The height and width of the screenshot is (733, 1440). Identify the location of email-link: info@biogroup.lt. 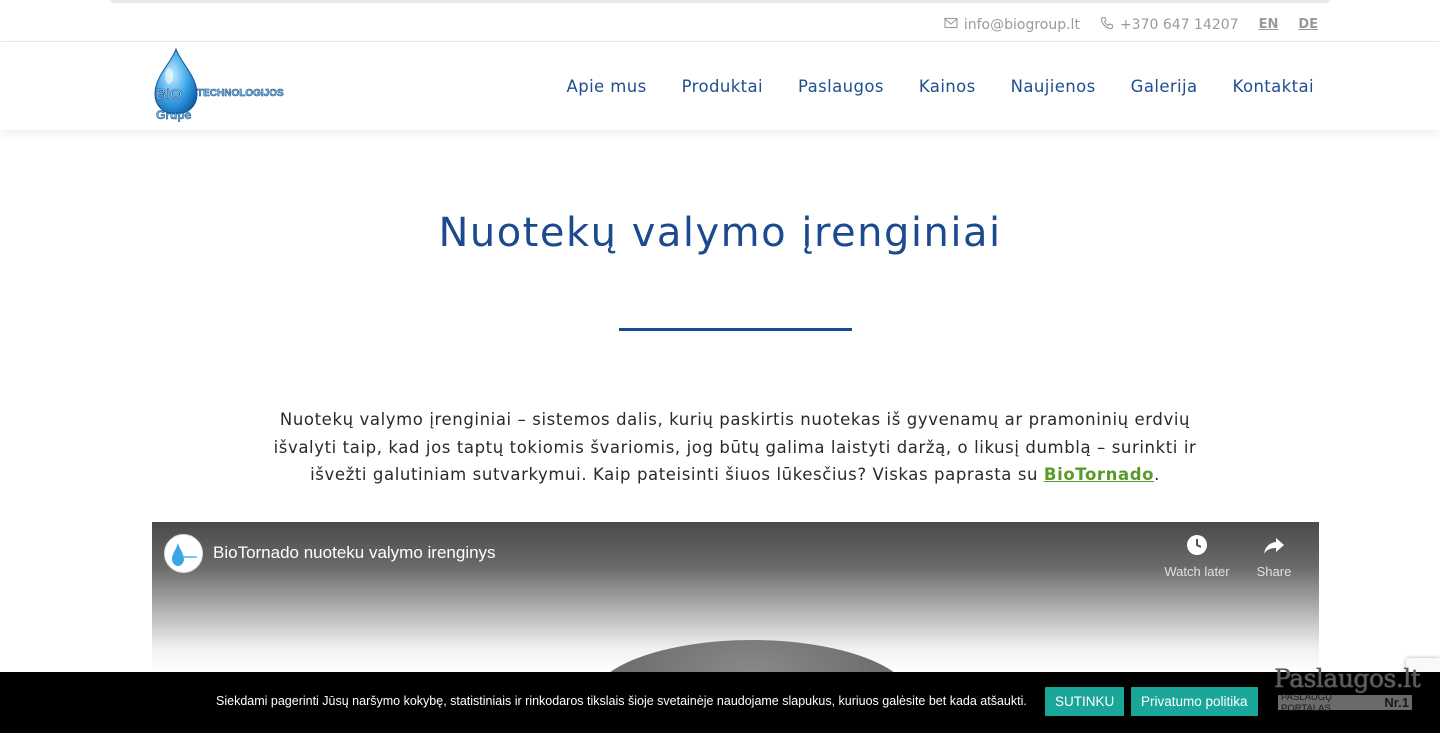
(1012, 25).